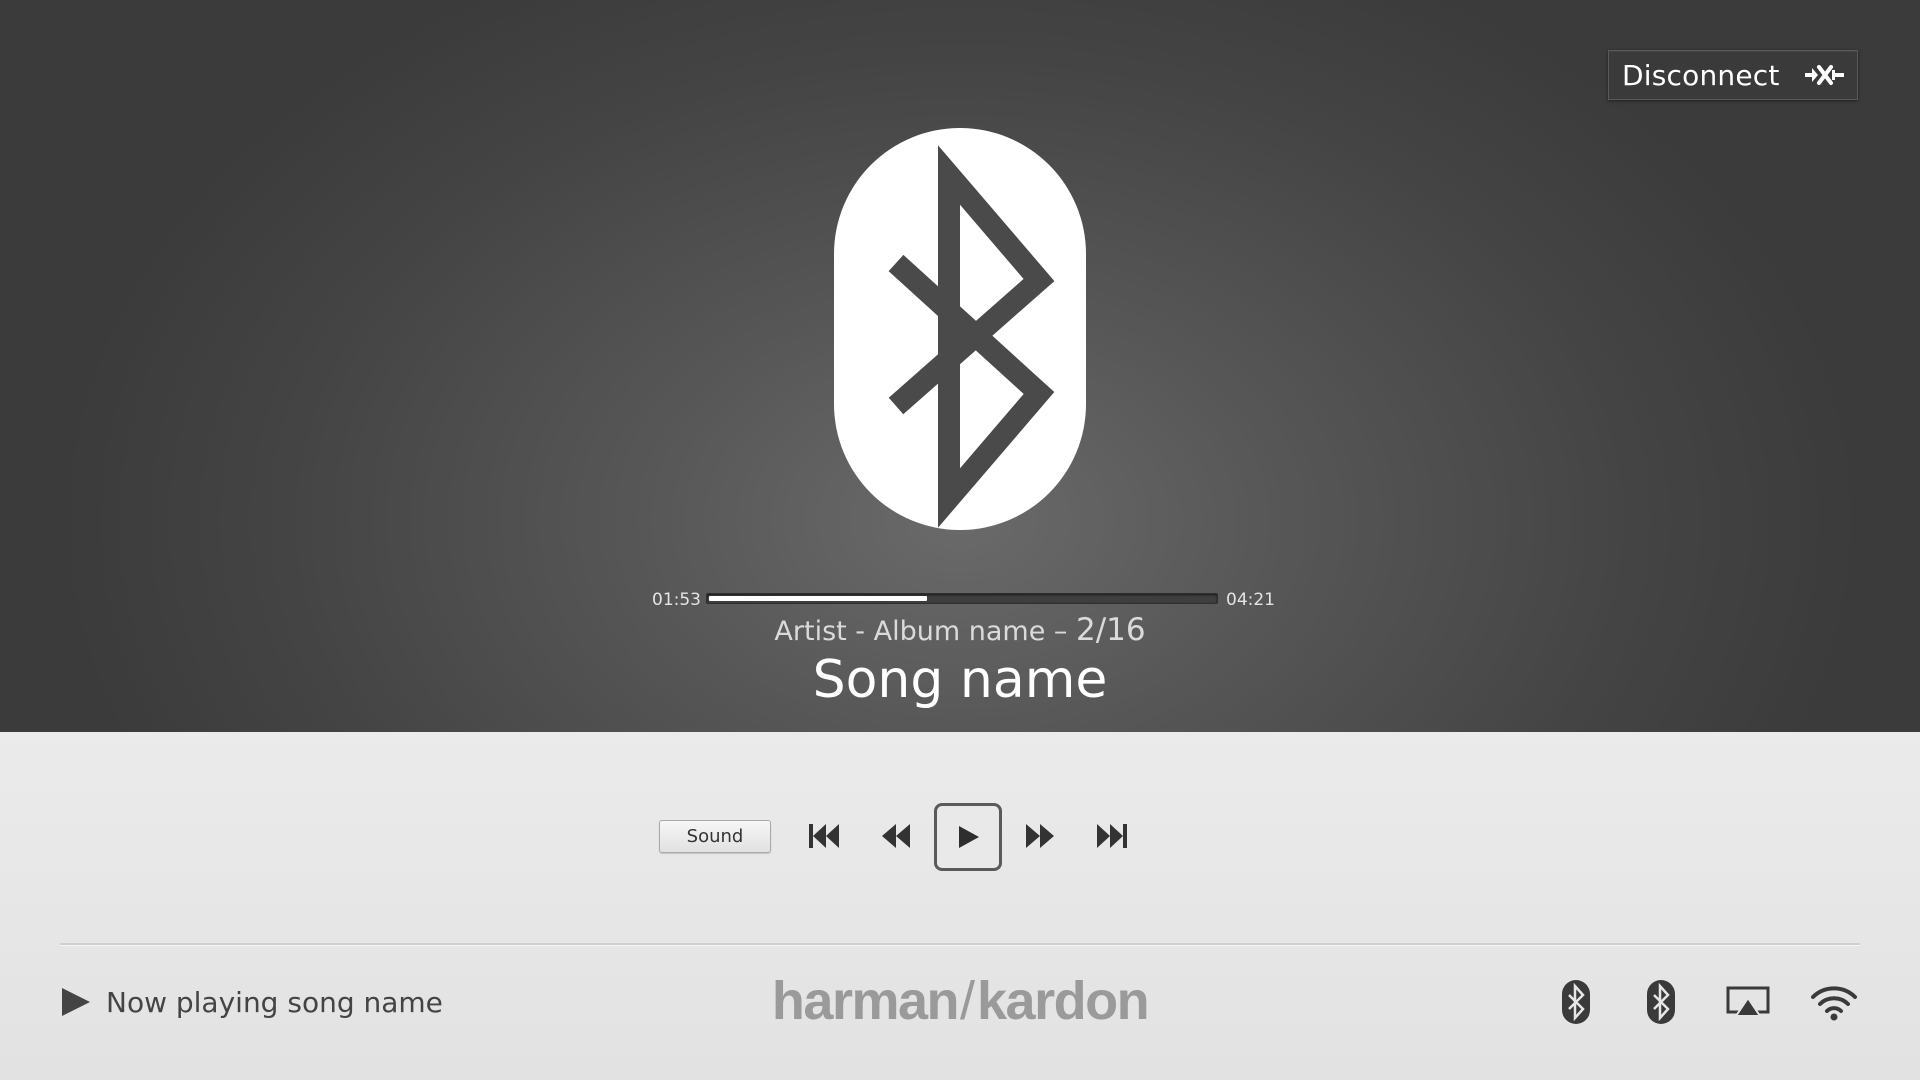  I want to click on fast-forward-icon, so click(1040, 836).